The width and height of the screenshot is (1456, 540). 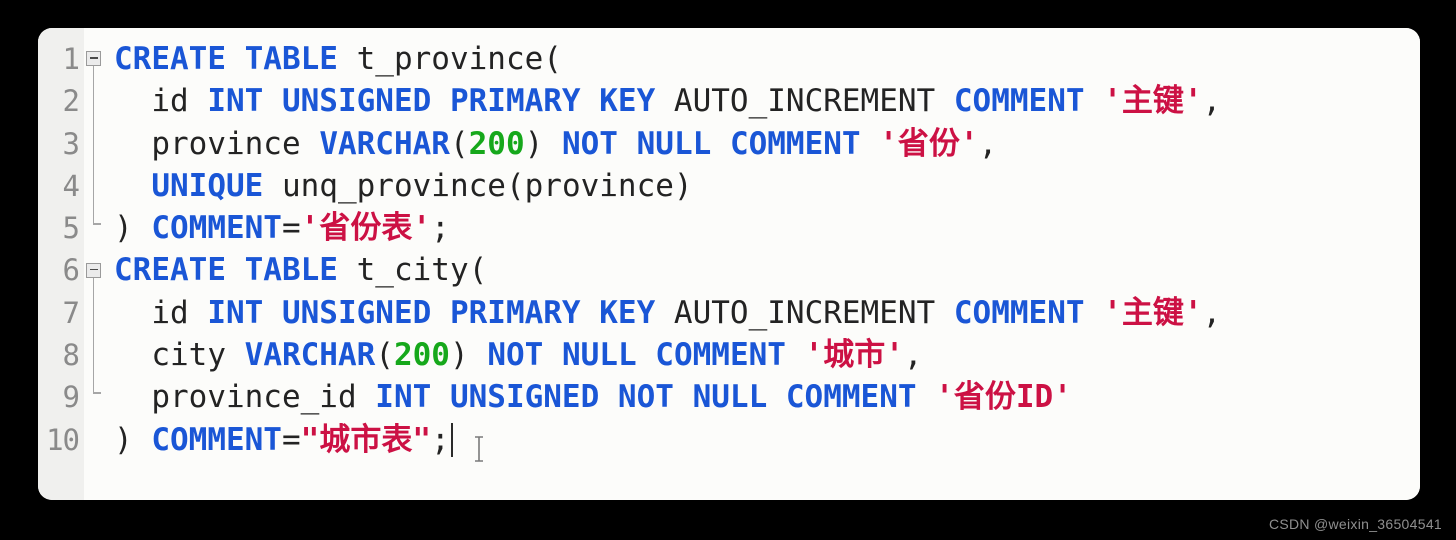 What do you see at coordinates (71, 59) in the screenshot?
I see `line-number-1: 1` at bounding box center [71, 59].